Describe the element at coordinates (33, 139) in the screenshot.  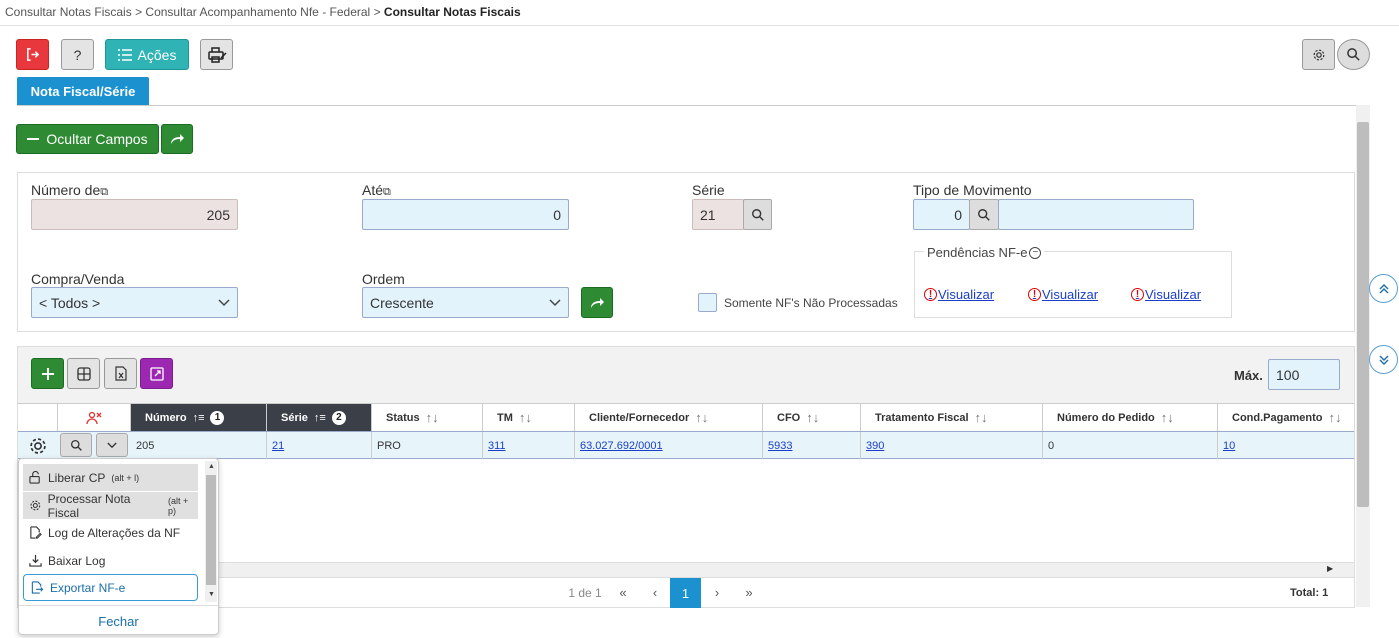
I see `minus-icon` at that location.